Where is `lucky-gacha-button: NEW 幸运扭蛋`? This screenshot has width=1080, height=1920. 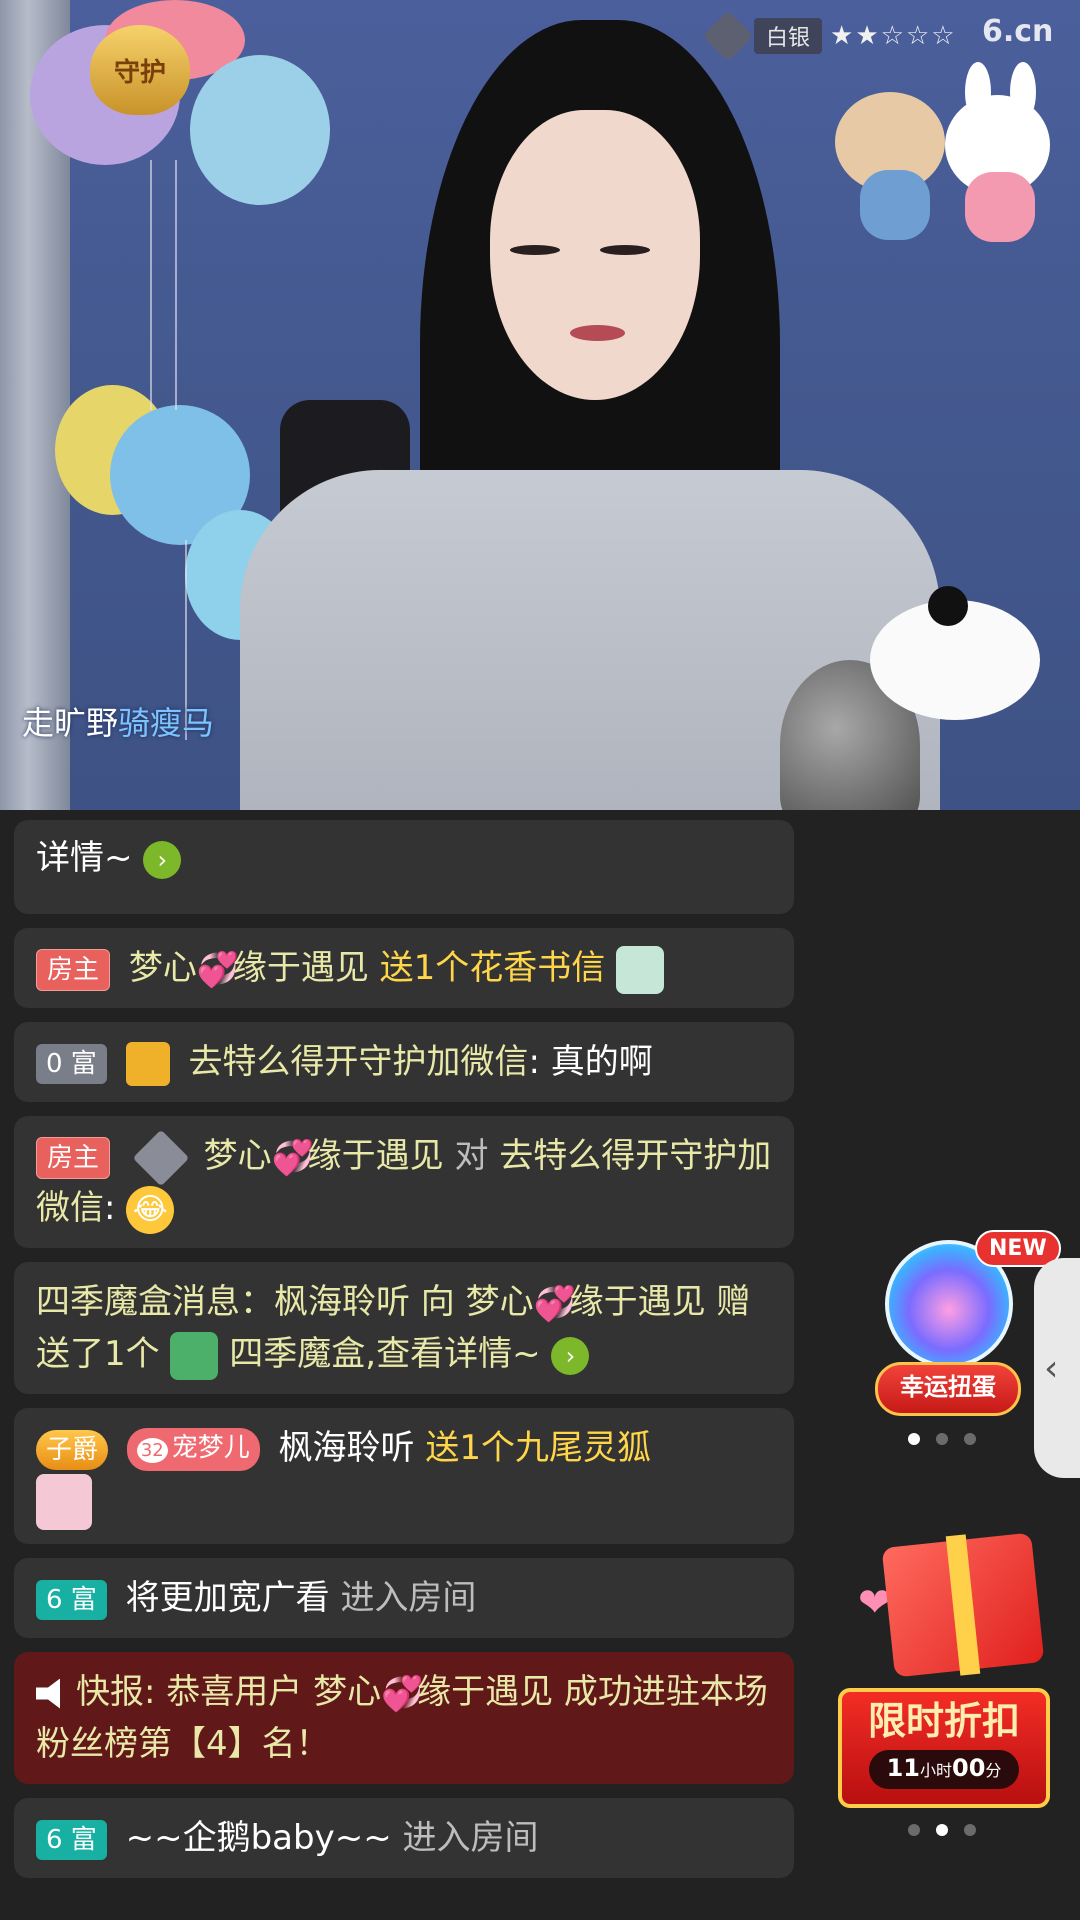 lucky-gacha-button: NEW 幸运扭蛋 is located at coordinates (968, 1325).